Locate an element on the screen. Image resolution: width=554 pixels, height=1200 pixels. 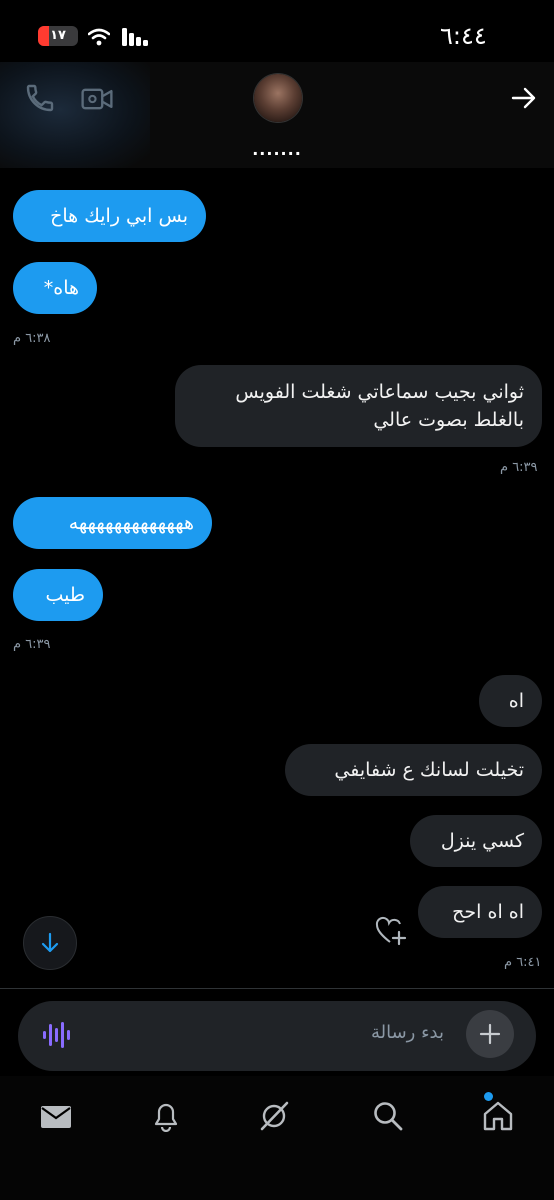
scroll-to-bottom-button is located at coordinates (50, 943).